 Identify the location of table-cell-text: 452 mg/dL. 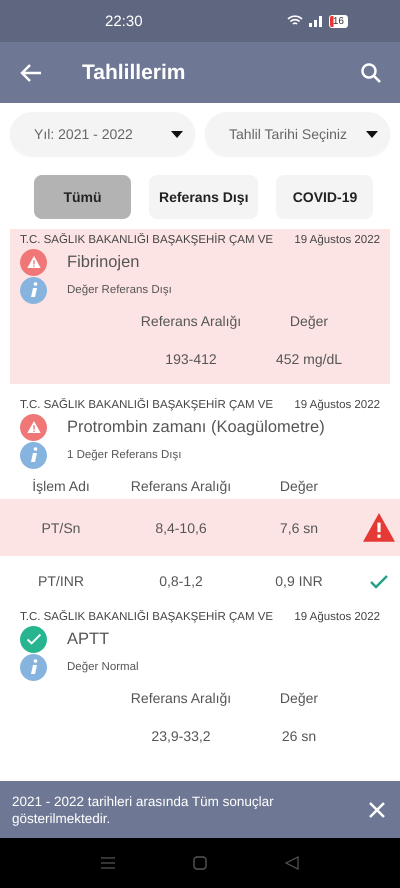
(309, 359).